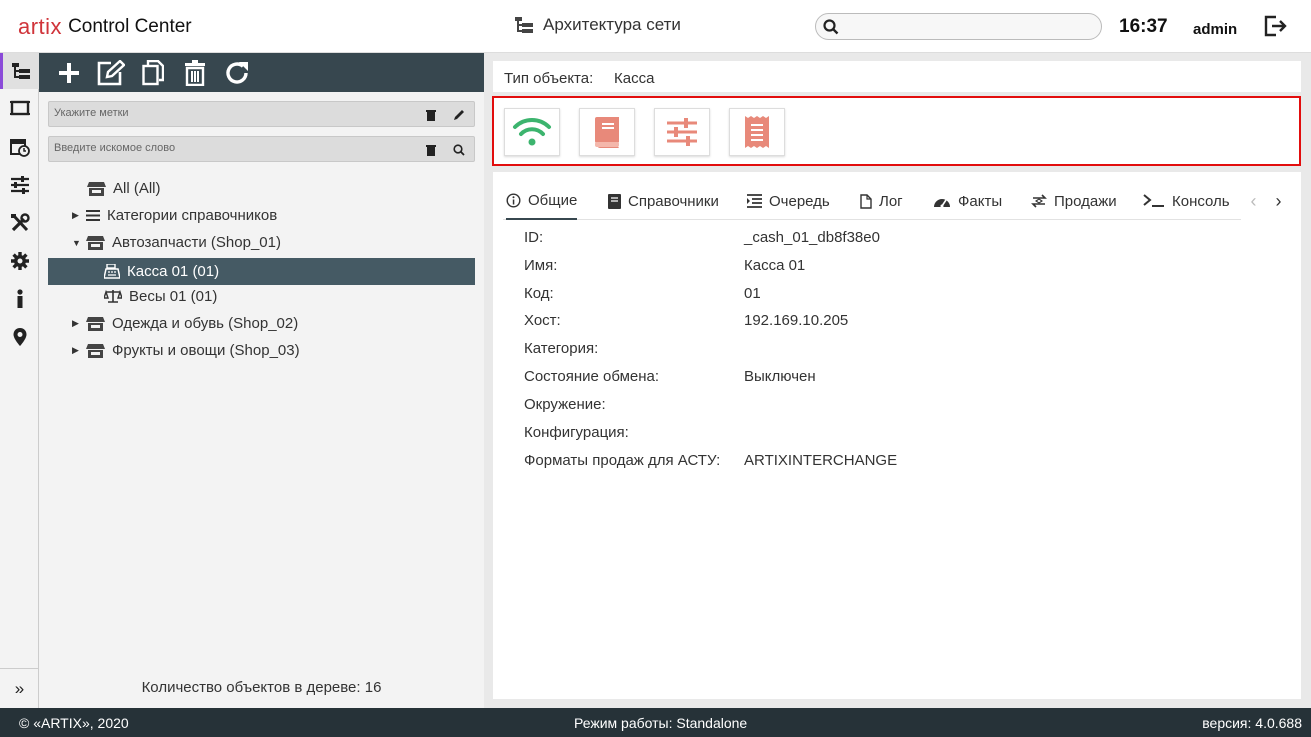  I want to click on terminal-icon, so click(1153, 200).